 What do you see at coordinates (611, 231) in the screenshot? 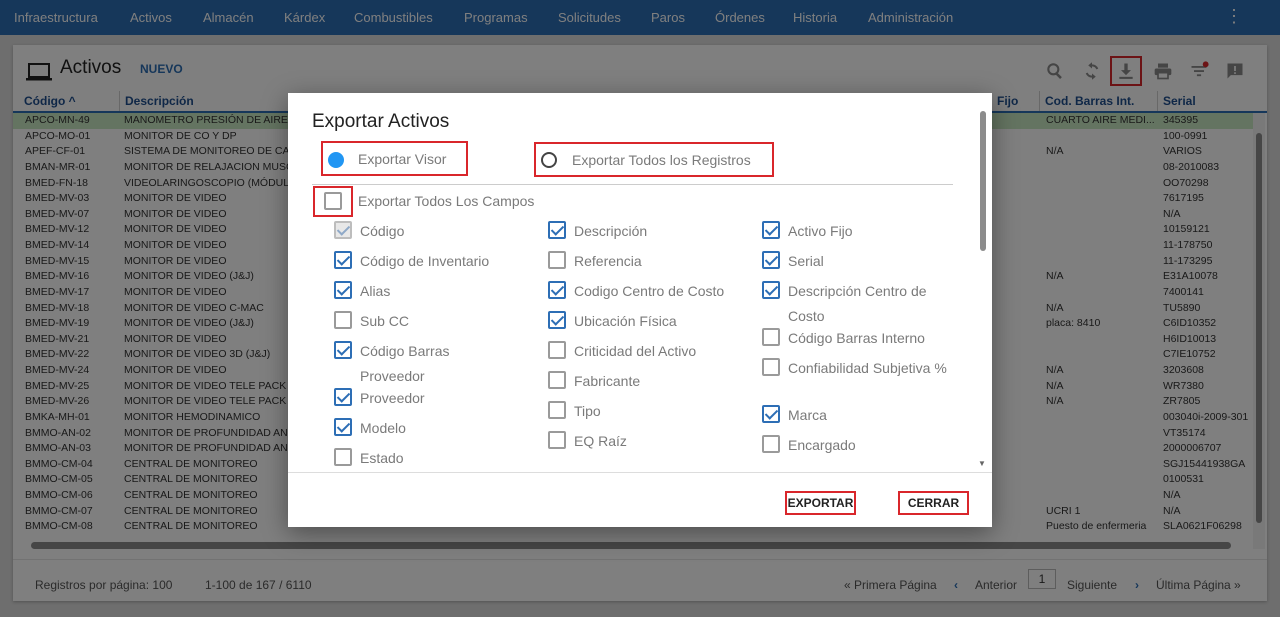
I see `field-label: Descripción` at bounding box center [611, 231].